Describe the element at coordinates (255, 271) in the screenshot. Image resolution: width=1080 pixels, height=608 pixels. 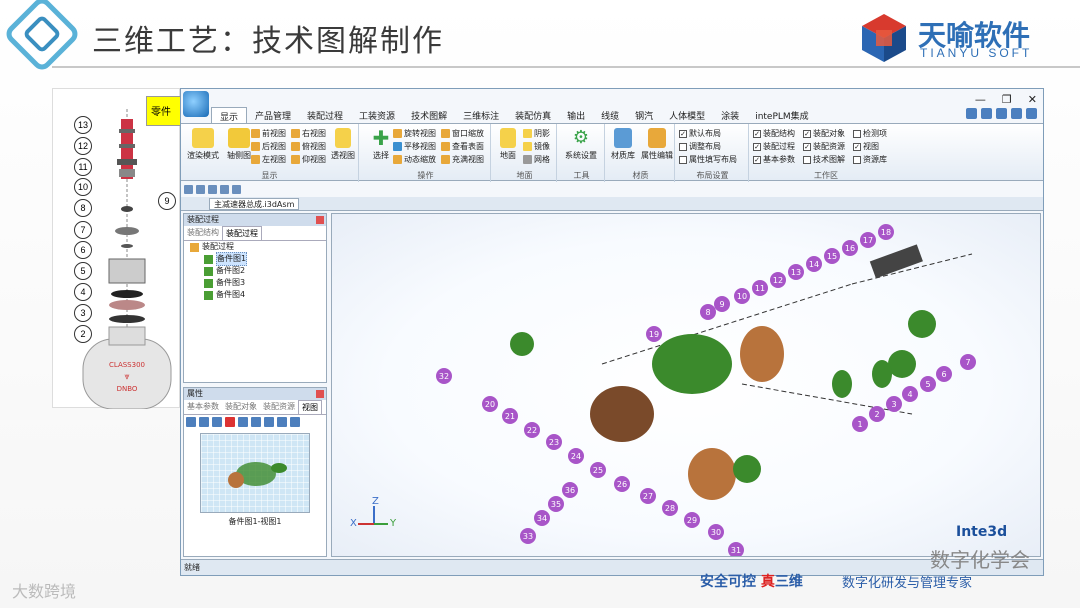
I see `tree-item: 备件图2` at that location.